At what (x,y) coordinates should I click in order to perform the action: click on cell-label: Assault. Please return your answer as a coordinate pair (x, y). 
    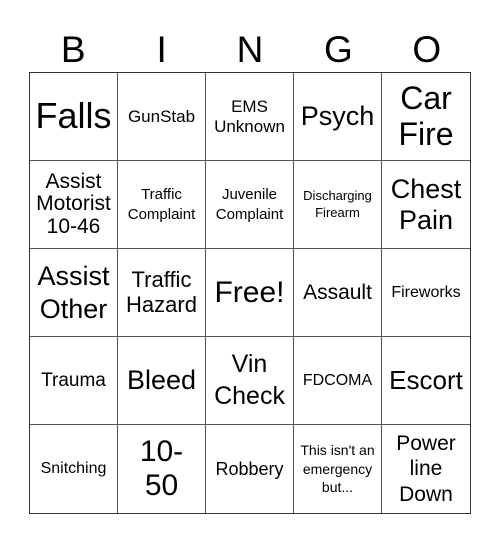
    Looking at the image, I should click on (337, 292).